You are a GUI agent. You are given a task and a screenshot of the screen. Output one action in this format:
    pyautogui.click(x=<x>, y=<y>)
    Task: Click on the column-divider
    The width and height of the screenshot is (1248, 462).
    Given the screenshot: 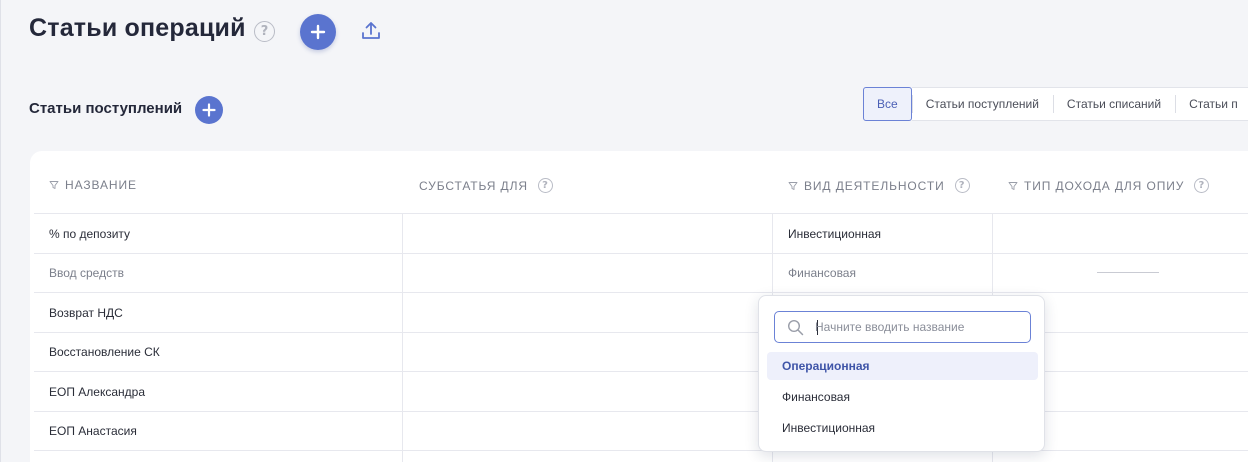 What is the action you would take?
    pyautogui.click(x=402, y=337)
    